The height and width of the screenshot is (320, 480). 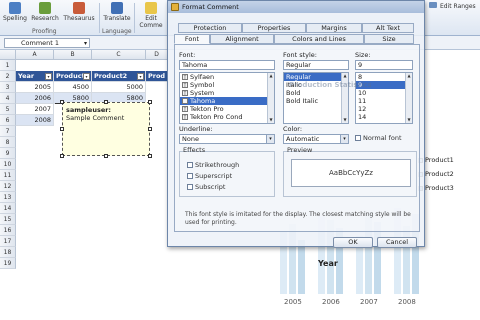 I want to click on row-header: 5, so click(x=8, y=109).